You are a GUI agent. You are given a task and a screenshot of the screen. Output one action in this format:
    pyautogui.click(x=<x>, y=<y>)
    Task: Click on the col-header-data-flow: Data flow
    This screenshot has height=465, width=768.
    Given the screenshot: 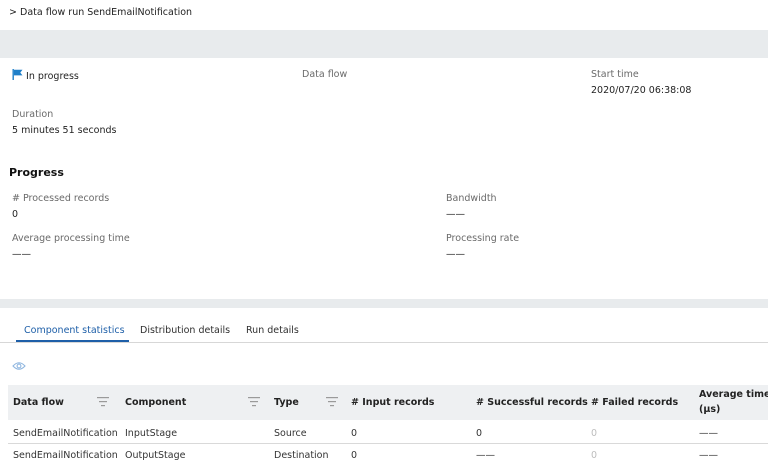 What is the action you would take?
    pyautogui.click(x=38, y=402)
    